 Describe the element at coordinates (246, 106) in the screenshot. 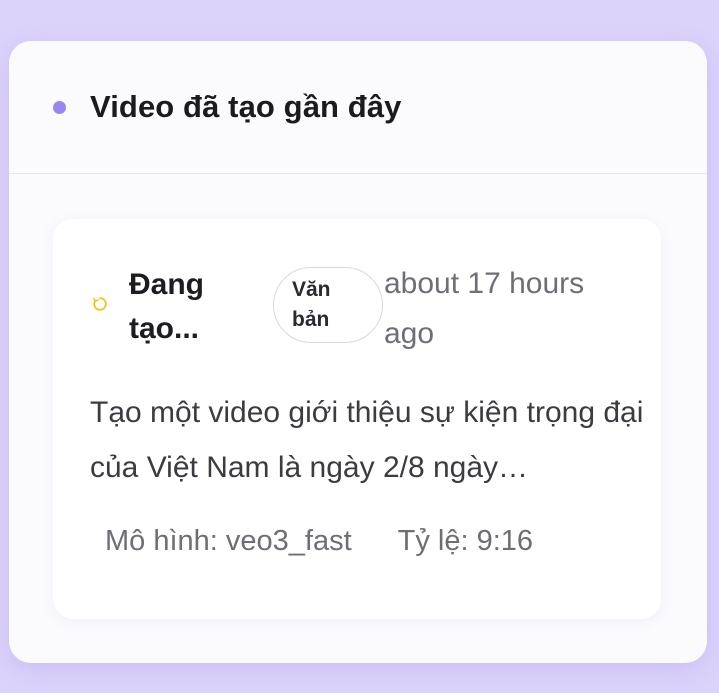

I see `panel-title: Video đã tạo gần đây` at that location.